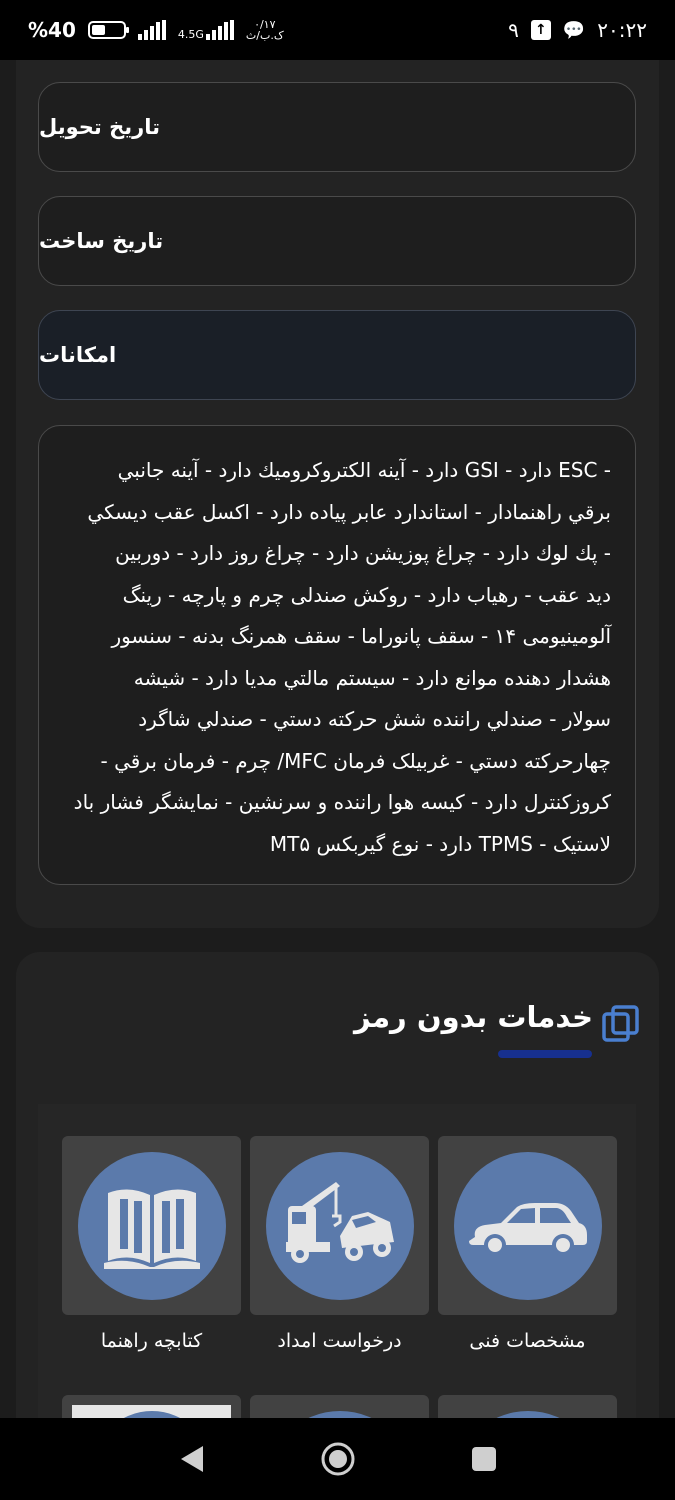 The image size is (675, 1500). I want to click on status-bar: %40 4.5G ۰/۱۷ ک.ب/ث ۹ ↑ 💬 ۲۰:۲۲, so click(337, 30).